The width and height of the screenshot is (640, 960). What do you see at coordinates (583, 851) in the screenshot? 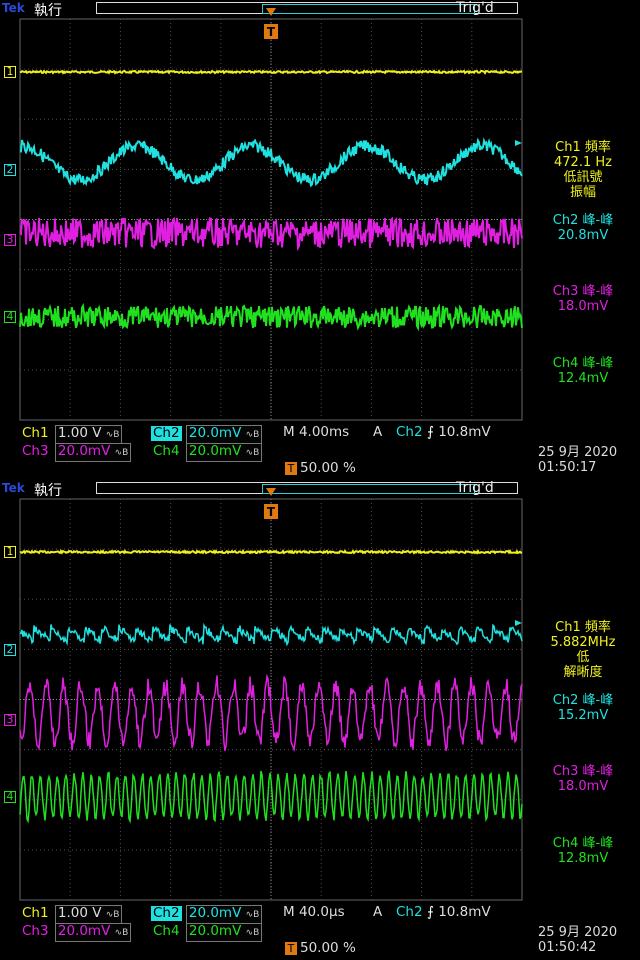
I see `measurement-ch4: Ch4 峰-峰 12.8mV` at bounding box center [583, 851].